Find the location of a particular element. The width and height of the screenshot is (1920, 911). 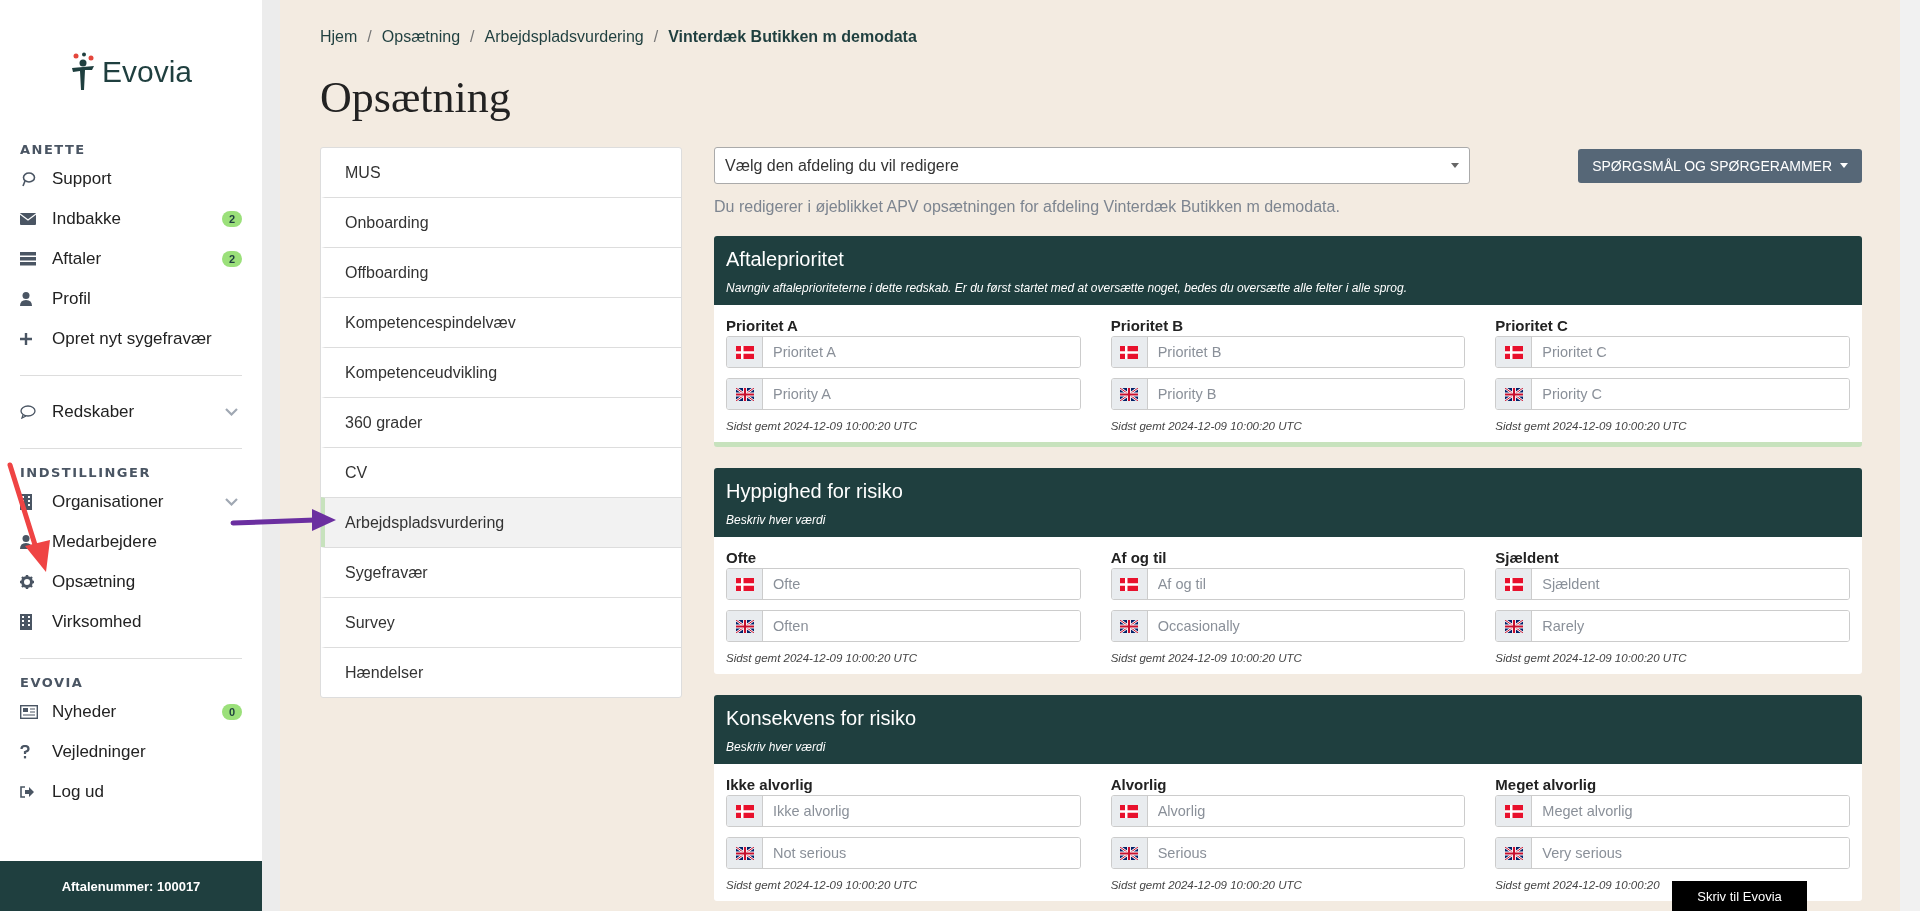

english-input-field: Often is located at coordinates (903, 626).